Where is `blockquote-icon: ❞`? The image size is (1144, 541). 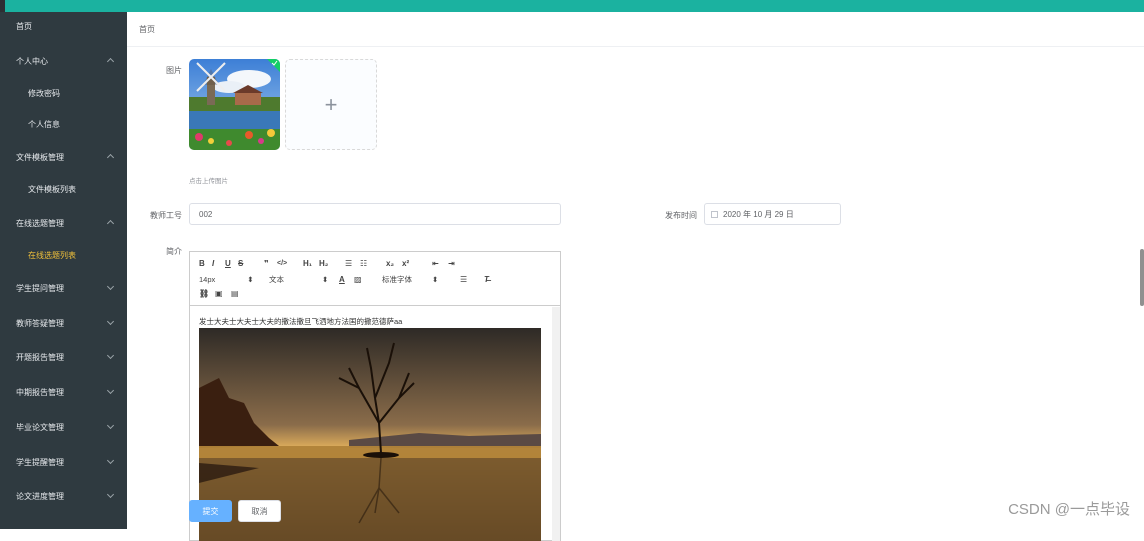 blockquote-icon: ❞ is located at coordinates (270, 263).